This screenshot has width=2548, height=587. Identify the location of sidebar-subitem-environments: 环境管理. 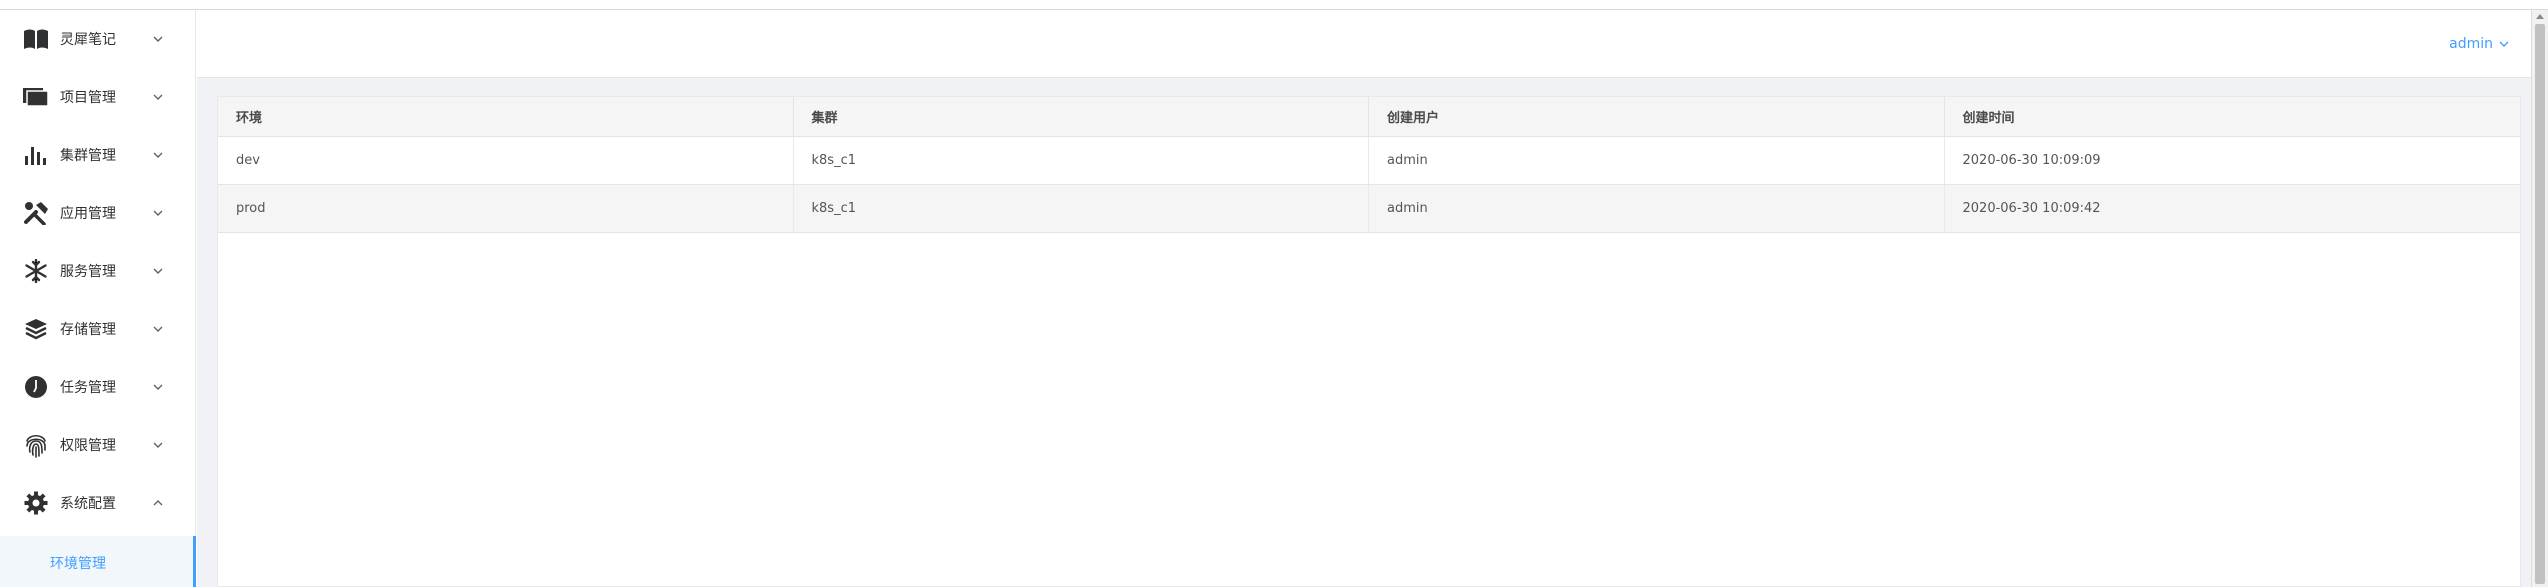
(98, 561).